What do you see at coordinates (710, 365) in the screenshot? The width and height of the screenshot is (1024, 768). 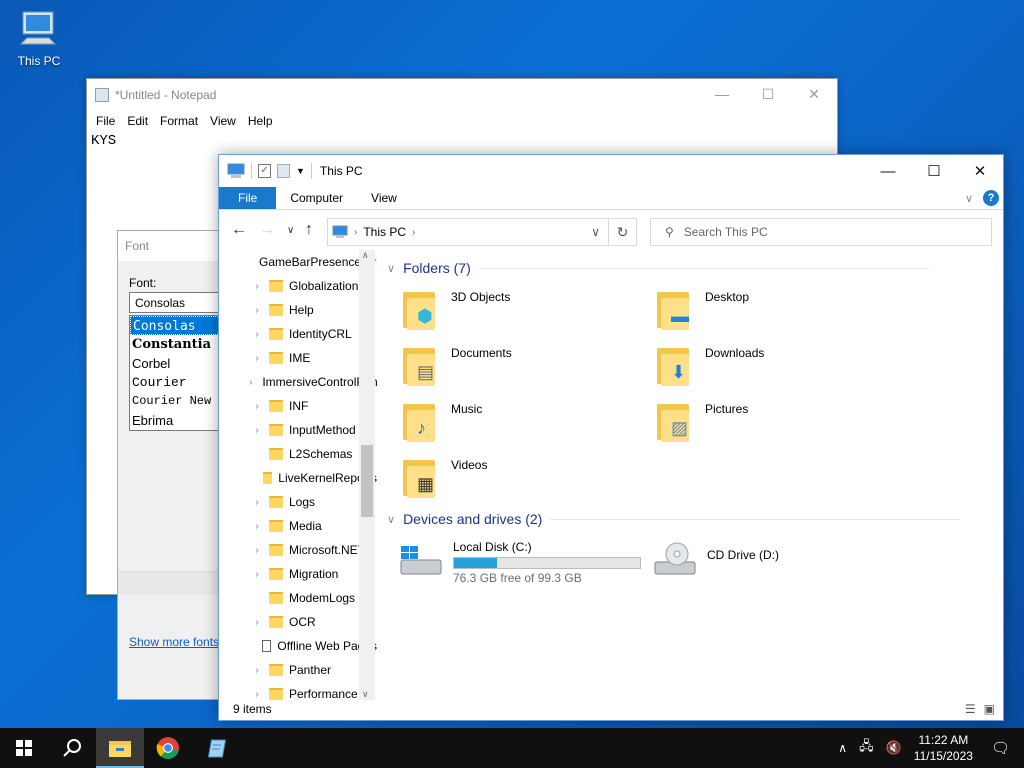 I see `folder-tile: ⬇ Downloads` at bounding box center [710, 365].